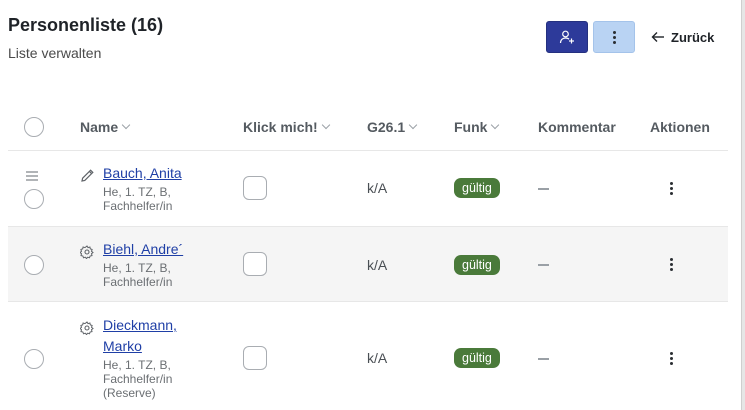 The image size is (745, 410). Describe the element at coordinates (34, 127) in the screenshot. I see `select-all-checkbox` at that location.